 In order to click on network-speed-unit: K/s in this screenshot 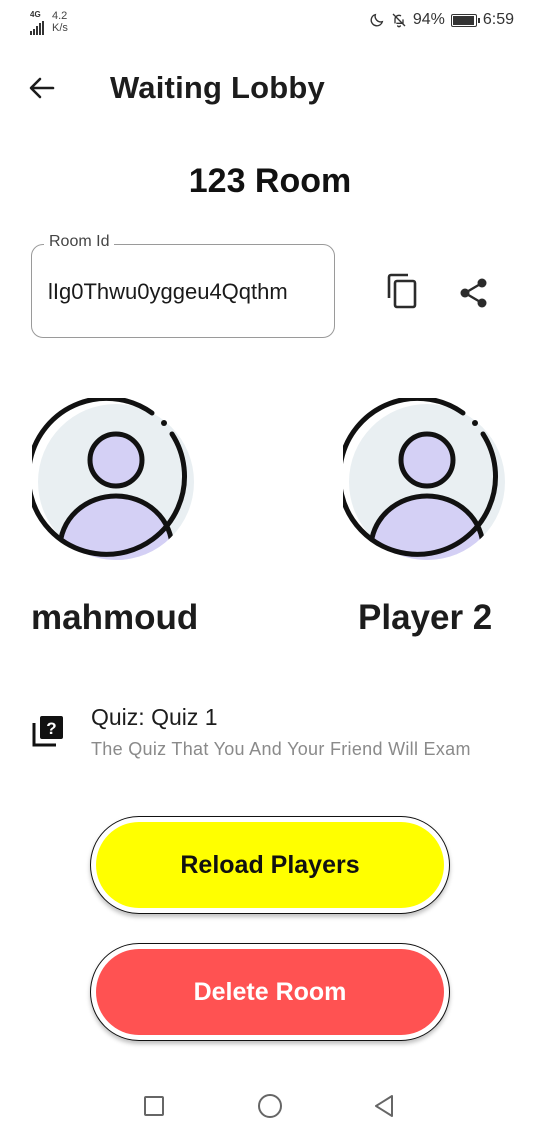, I will do `click(60, 28)`.